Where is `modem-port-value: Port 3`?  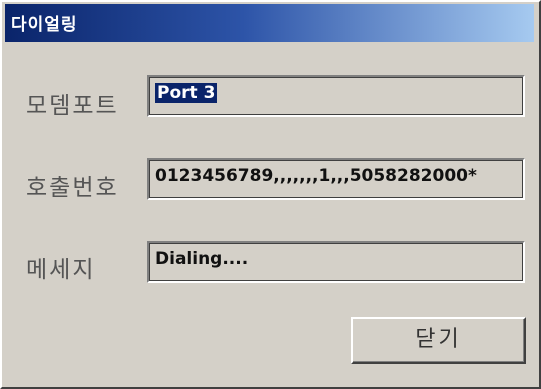
modem-port-value: Port 3 is located at coordinates (186, 93).